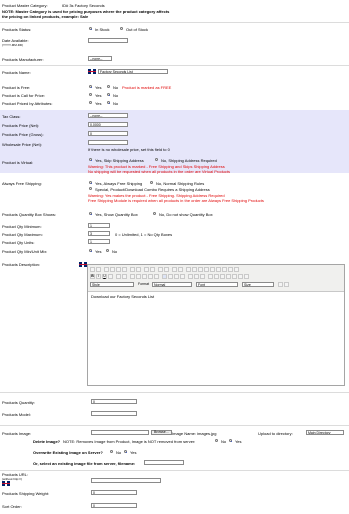 The height and width of the screenshot is (514, 349). Describe the element at coordinates (90, 213) in the screenshot. I see `qty-box-yes-radio` at that location.